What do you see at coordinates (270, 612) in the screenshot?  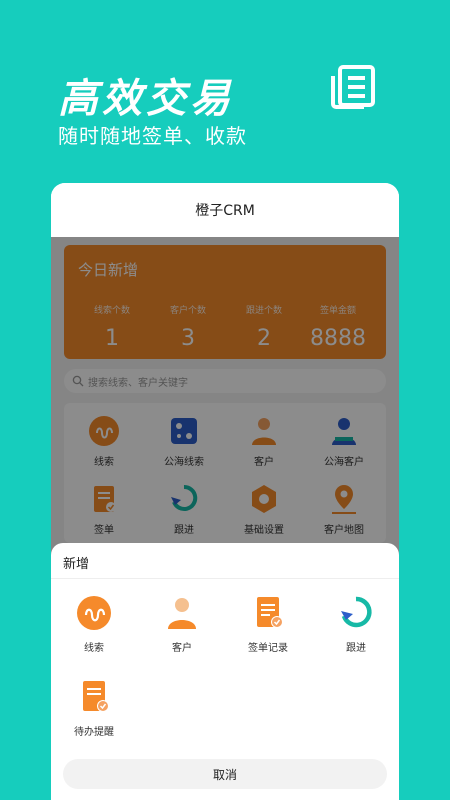 I see `contract-record-icon` at bounding box center [270, 612].